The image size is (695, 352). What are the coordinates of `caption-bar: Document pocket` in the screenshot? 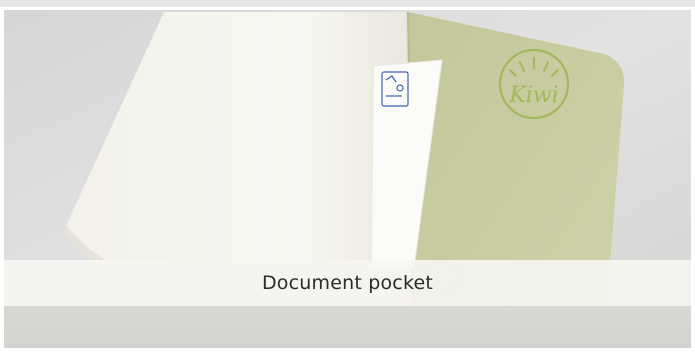 It's located at (347, 283).